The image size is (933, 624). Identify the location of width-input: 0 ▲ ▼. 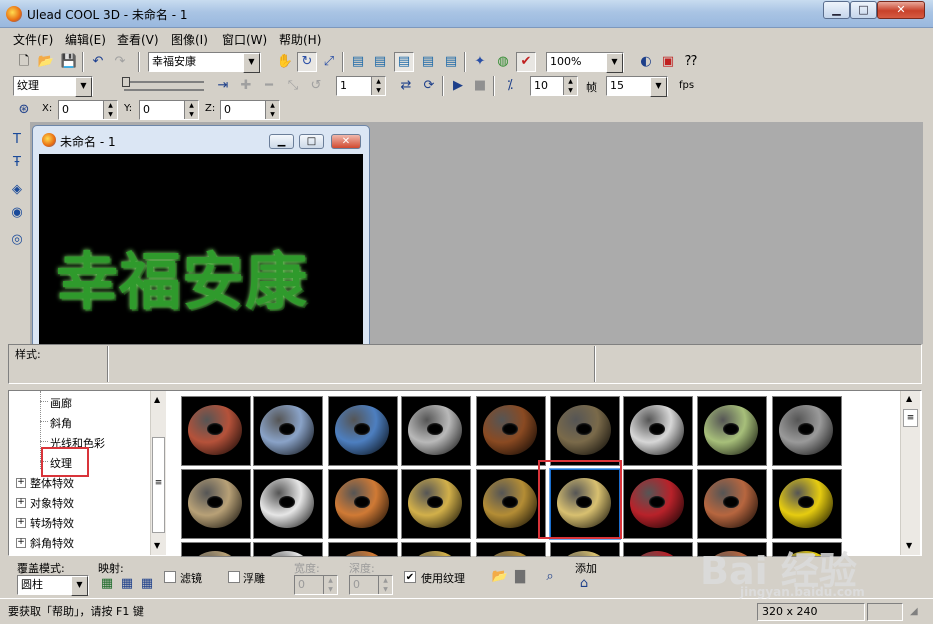
(316, 585).